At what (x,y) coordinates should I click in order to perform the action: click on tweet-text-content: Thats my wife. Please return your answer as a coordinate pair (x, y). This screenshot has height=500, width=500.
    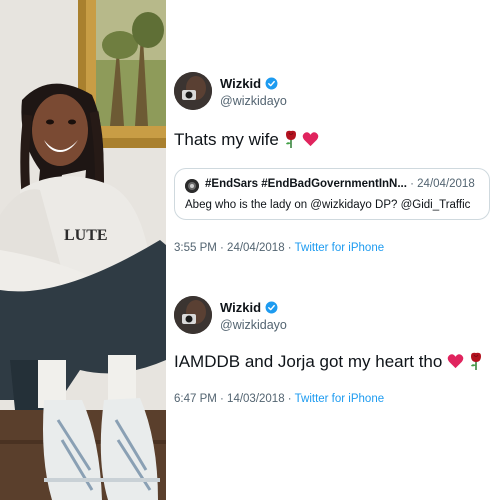
    Looking at the image, I should click on (226, 139).